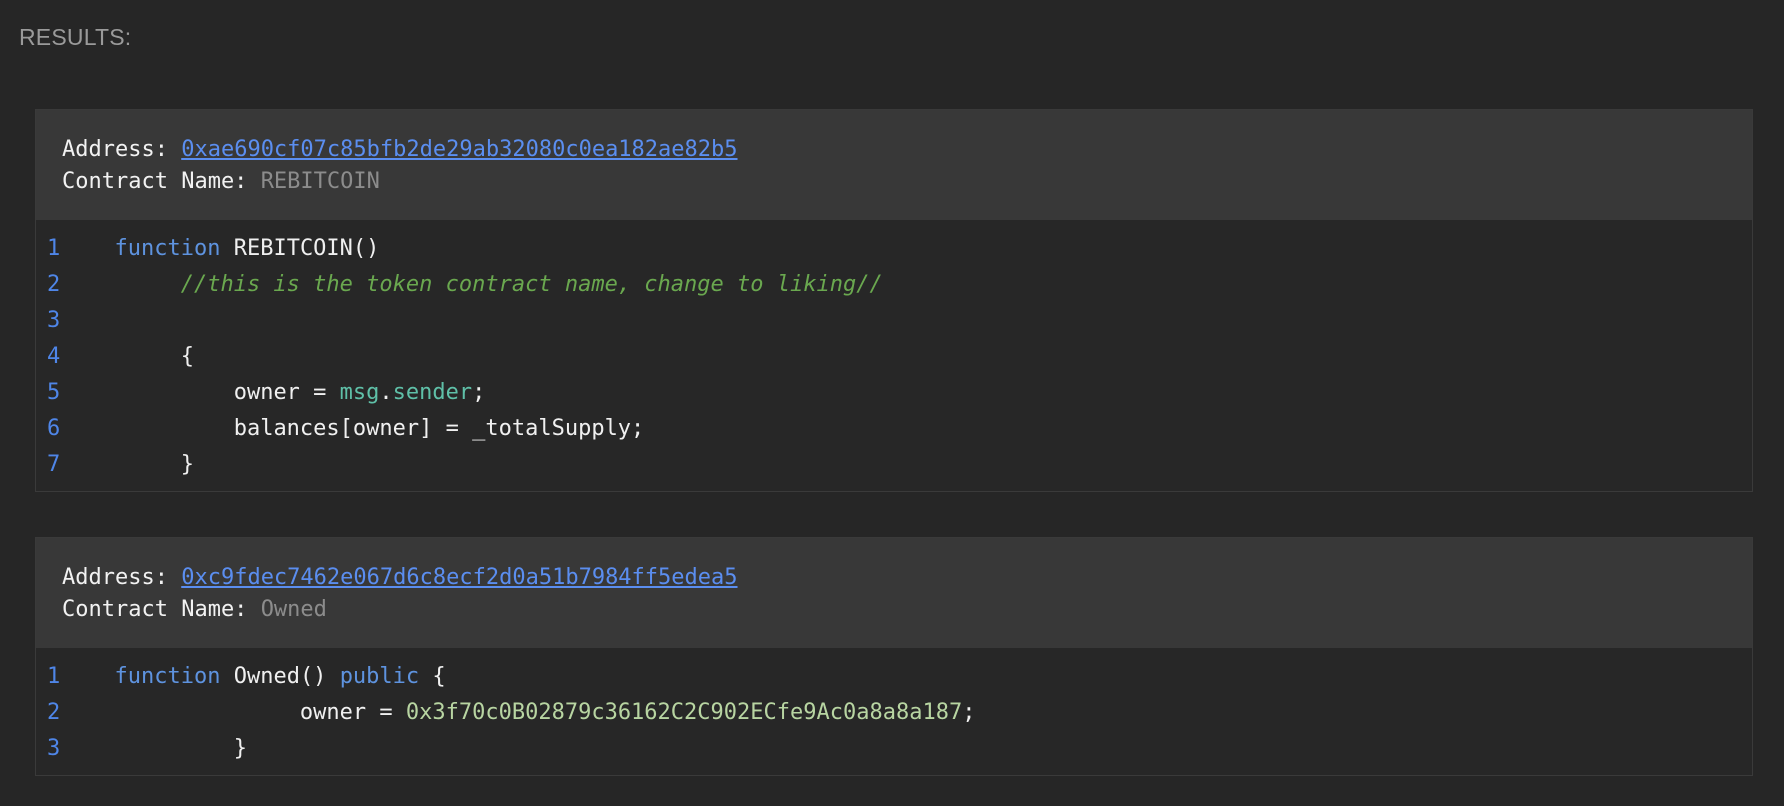  What do you see at coordinates (280, 676) in the screenshot?
I see `code-token: Owned()` at bounding box center [280, 676].